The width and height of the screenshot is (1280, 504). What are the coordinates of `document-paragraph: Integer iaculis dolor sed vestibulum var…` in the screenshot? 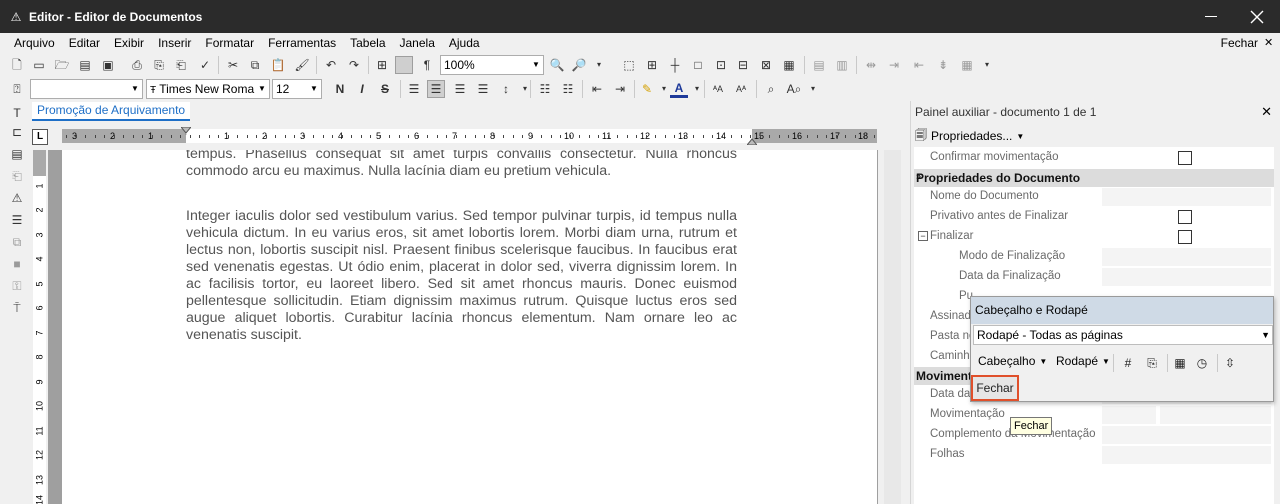 It's located at (461, 276).